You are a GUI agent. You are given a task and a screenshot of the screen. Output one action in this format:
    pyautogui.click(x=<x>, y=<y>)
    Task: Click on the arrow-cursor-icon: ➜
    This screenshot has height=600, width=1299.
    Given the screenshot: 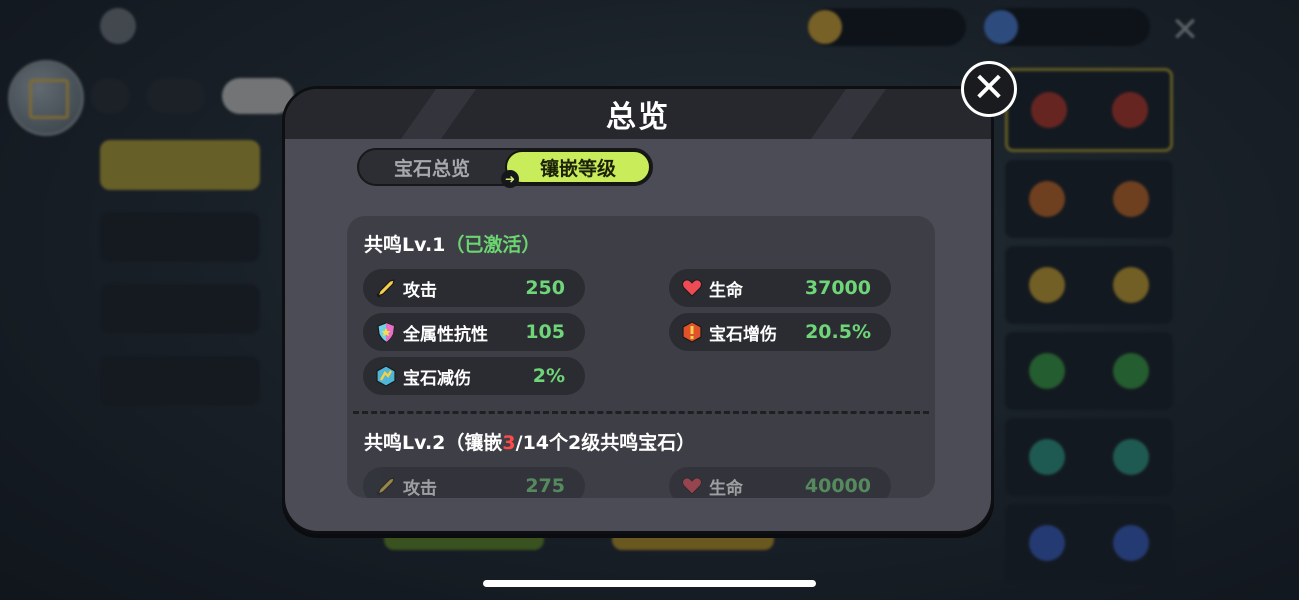 What is the action you would take?
    pyautogui.click(x=510, y=179)
    